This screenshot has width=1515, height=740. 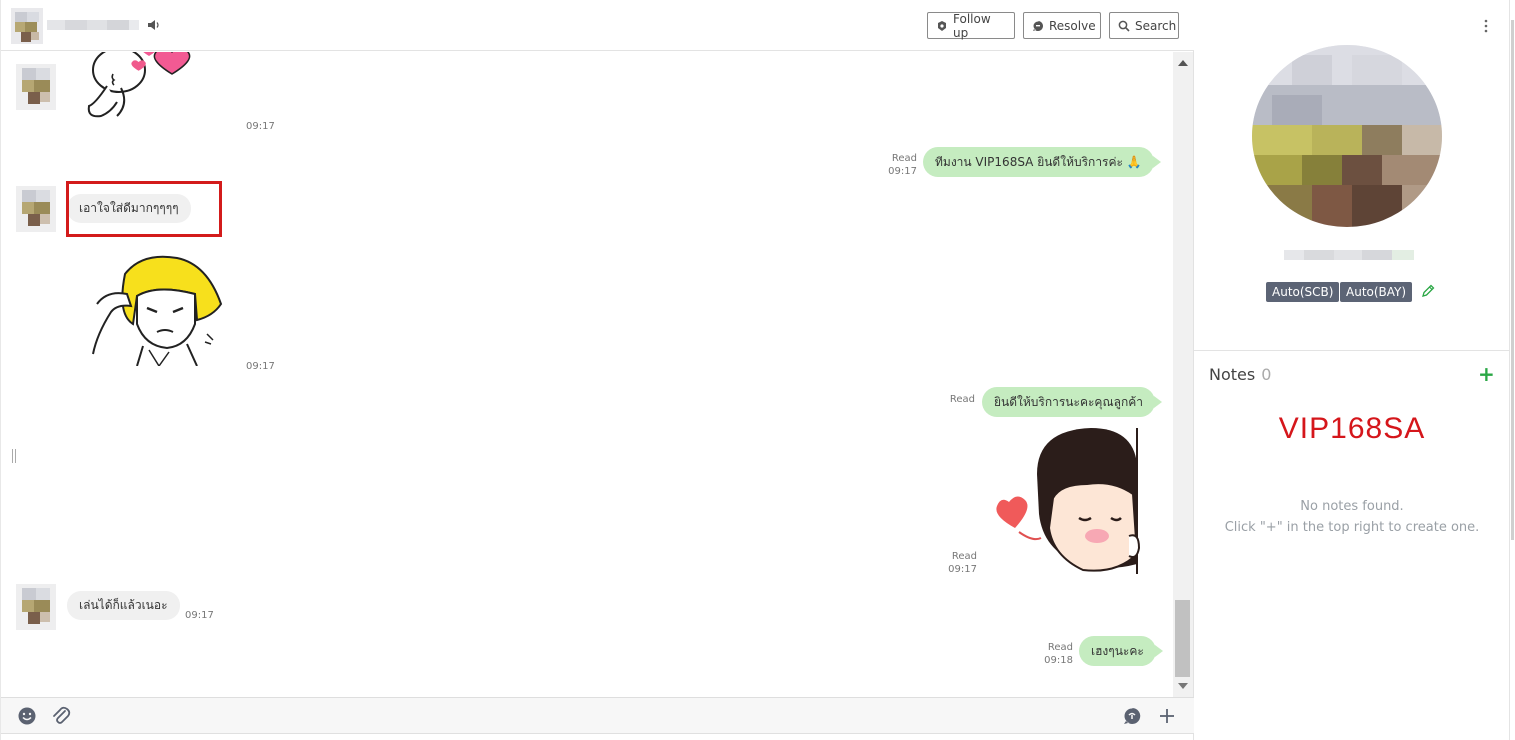 I want to click on follow-up-button: Follow up, so click(x=971, y=25).